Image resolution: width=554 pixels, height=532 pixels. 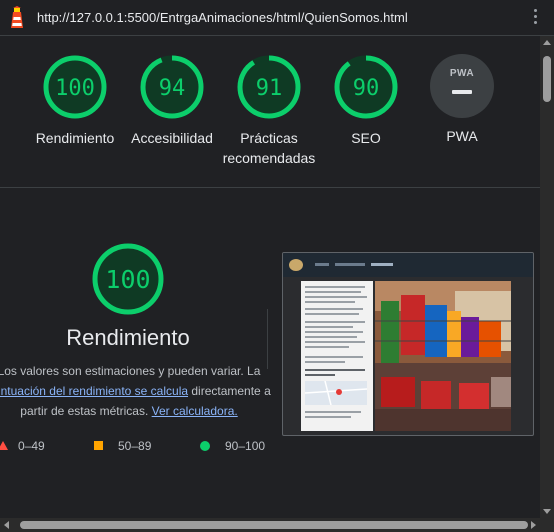 I want to click on scroll-up-icon, so click(x=547, y=42).